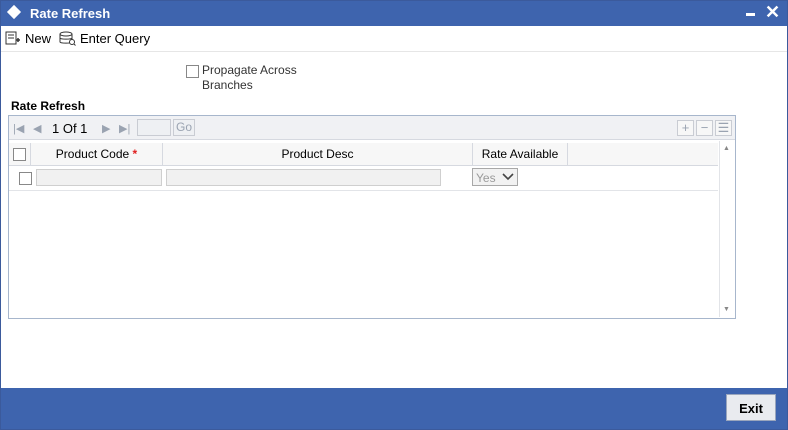 The height and width of the screenshot is (430, 788). Describe the element at coordinates (723, 128) in the screenshot. I see `single-view-icon: ☰` at that location.